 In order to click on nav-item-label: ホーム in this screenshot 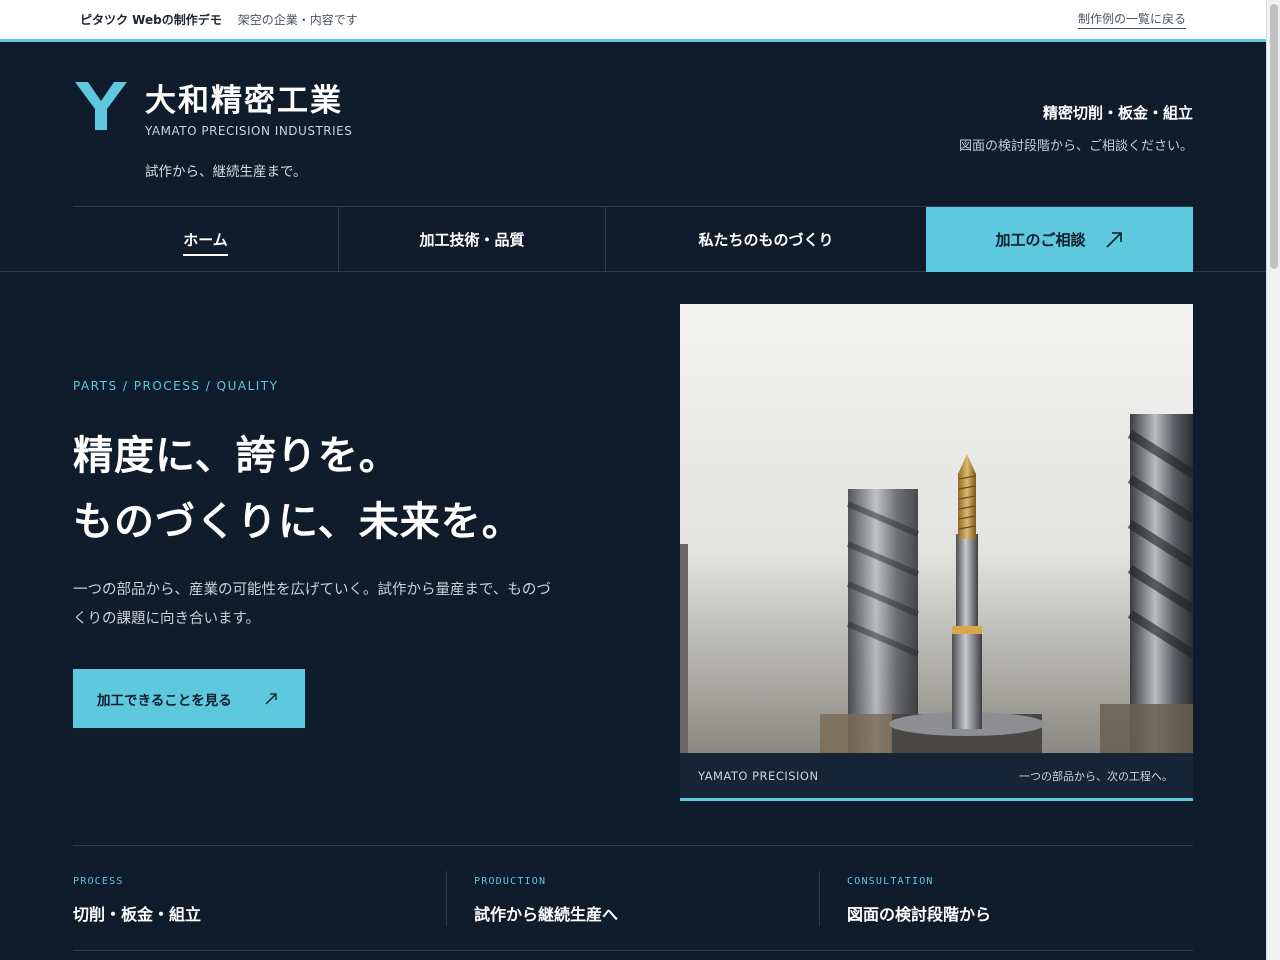, I will do `click(205, 242)`.